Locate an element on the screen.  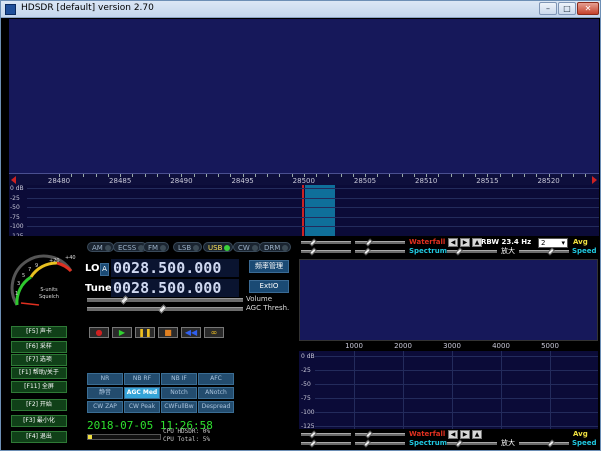
agc-threshold-slider is located at coordinates (165, 309).